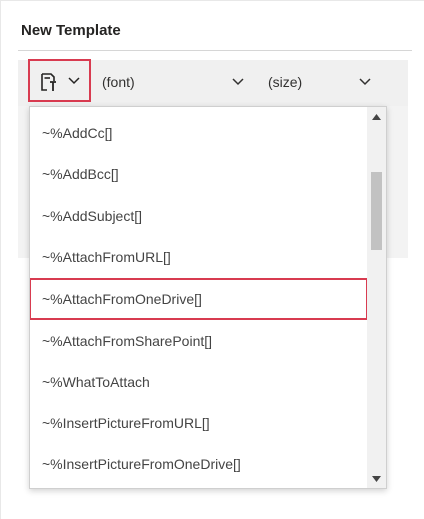 This screenshot has width=424, height=519. I want to click on list-item: ~%InsertPictureFromURL[], so click(198, 423).